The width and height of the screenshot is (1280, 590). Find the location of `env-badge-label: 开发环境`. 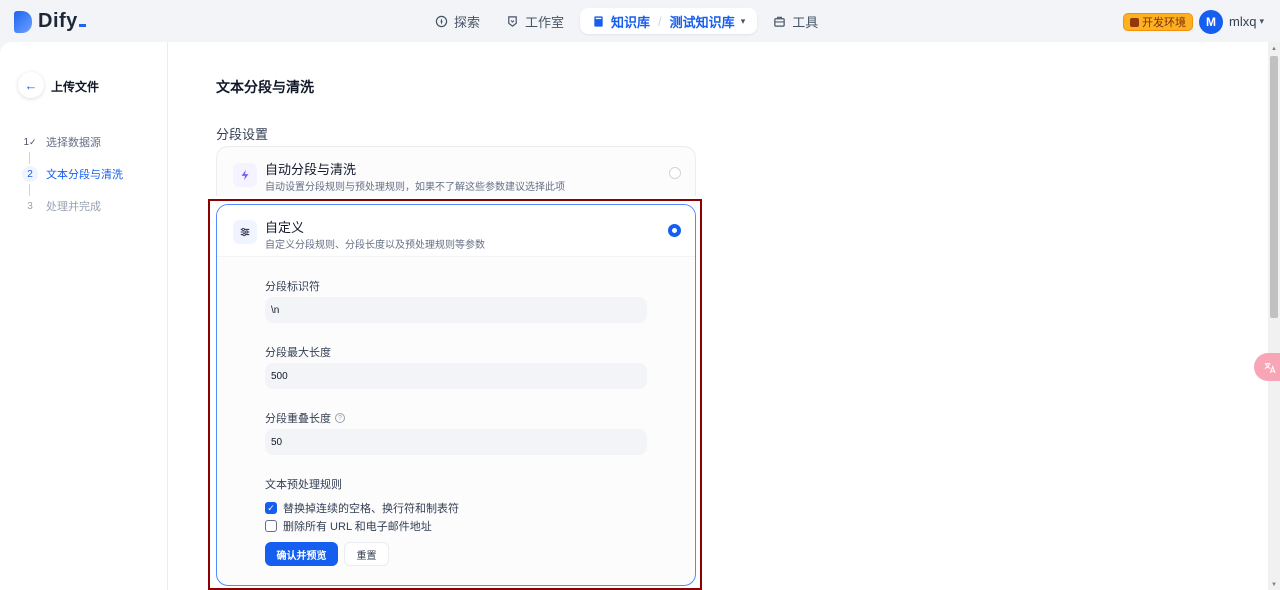

env-badge-label: 开发环境 is located at coordinates (1164, 23).